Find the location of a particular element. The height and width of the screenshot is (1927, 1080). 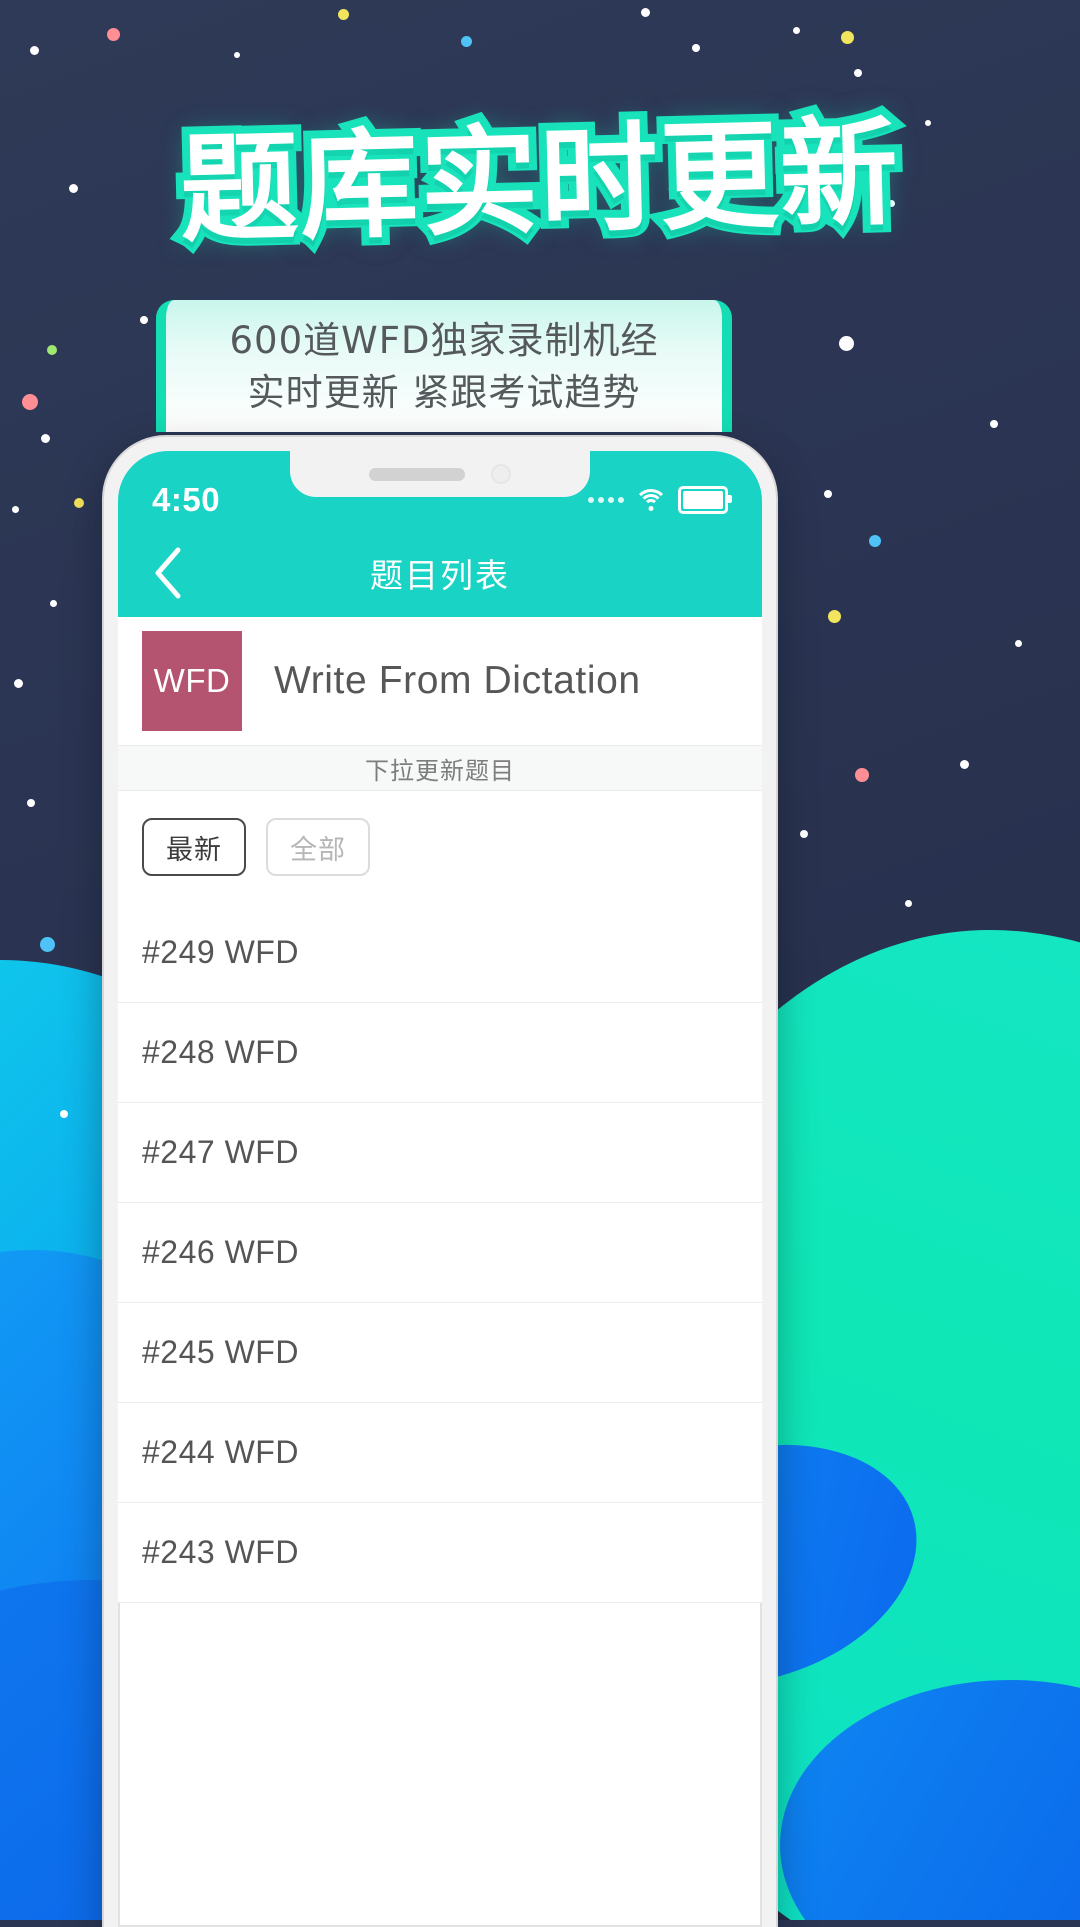

filter-button-label: 全部 is located at coordinates (318, 850).